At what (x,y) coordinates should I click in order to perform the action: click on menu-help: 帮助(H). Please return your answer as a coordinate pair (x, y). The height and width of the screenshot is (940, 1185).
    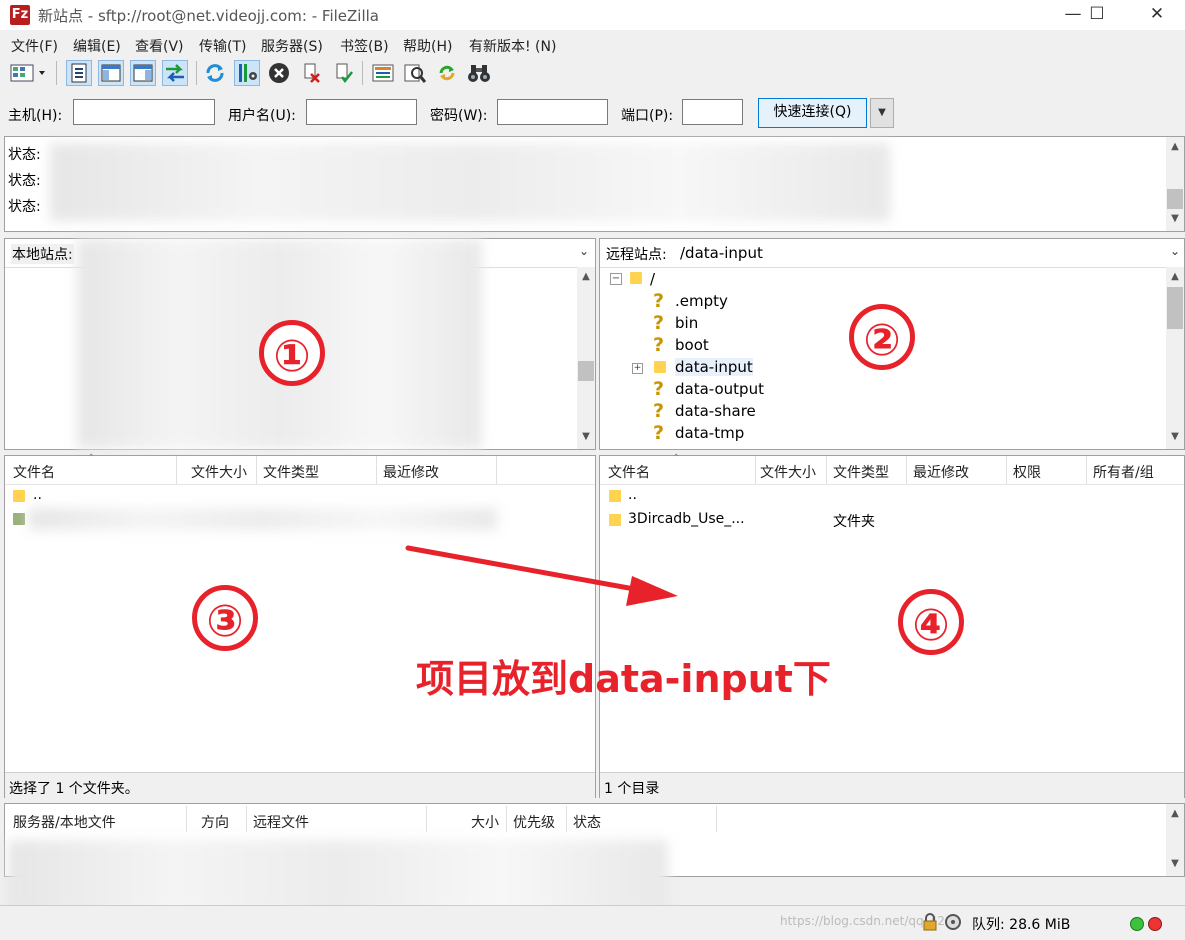
    Looking at the image, I should click on (427, 46).